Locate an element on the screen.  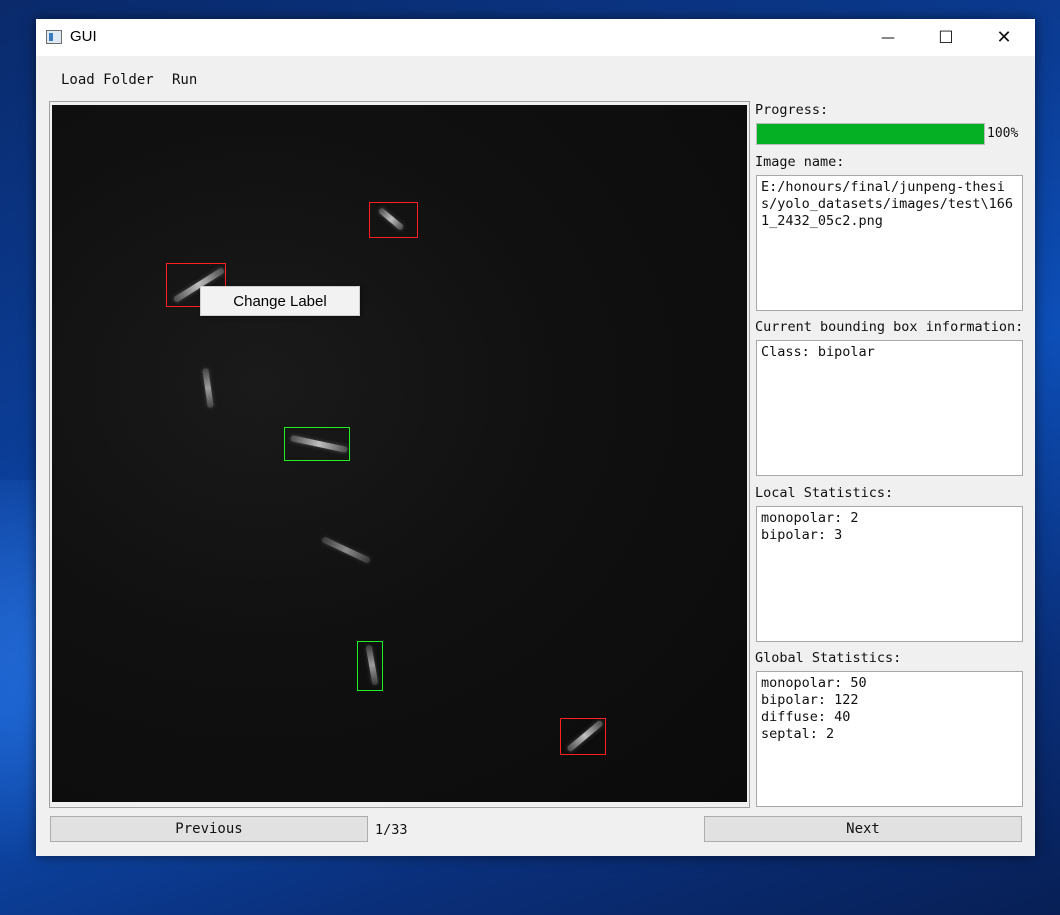
menu-run: Run is located at coordinates (184, 80).